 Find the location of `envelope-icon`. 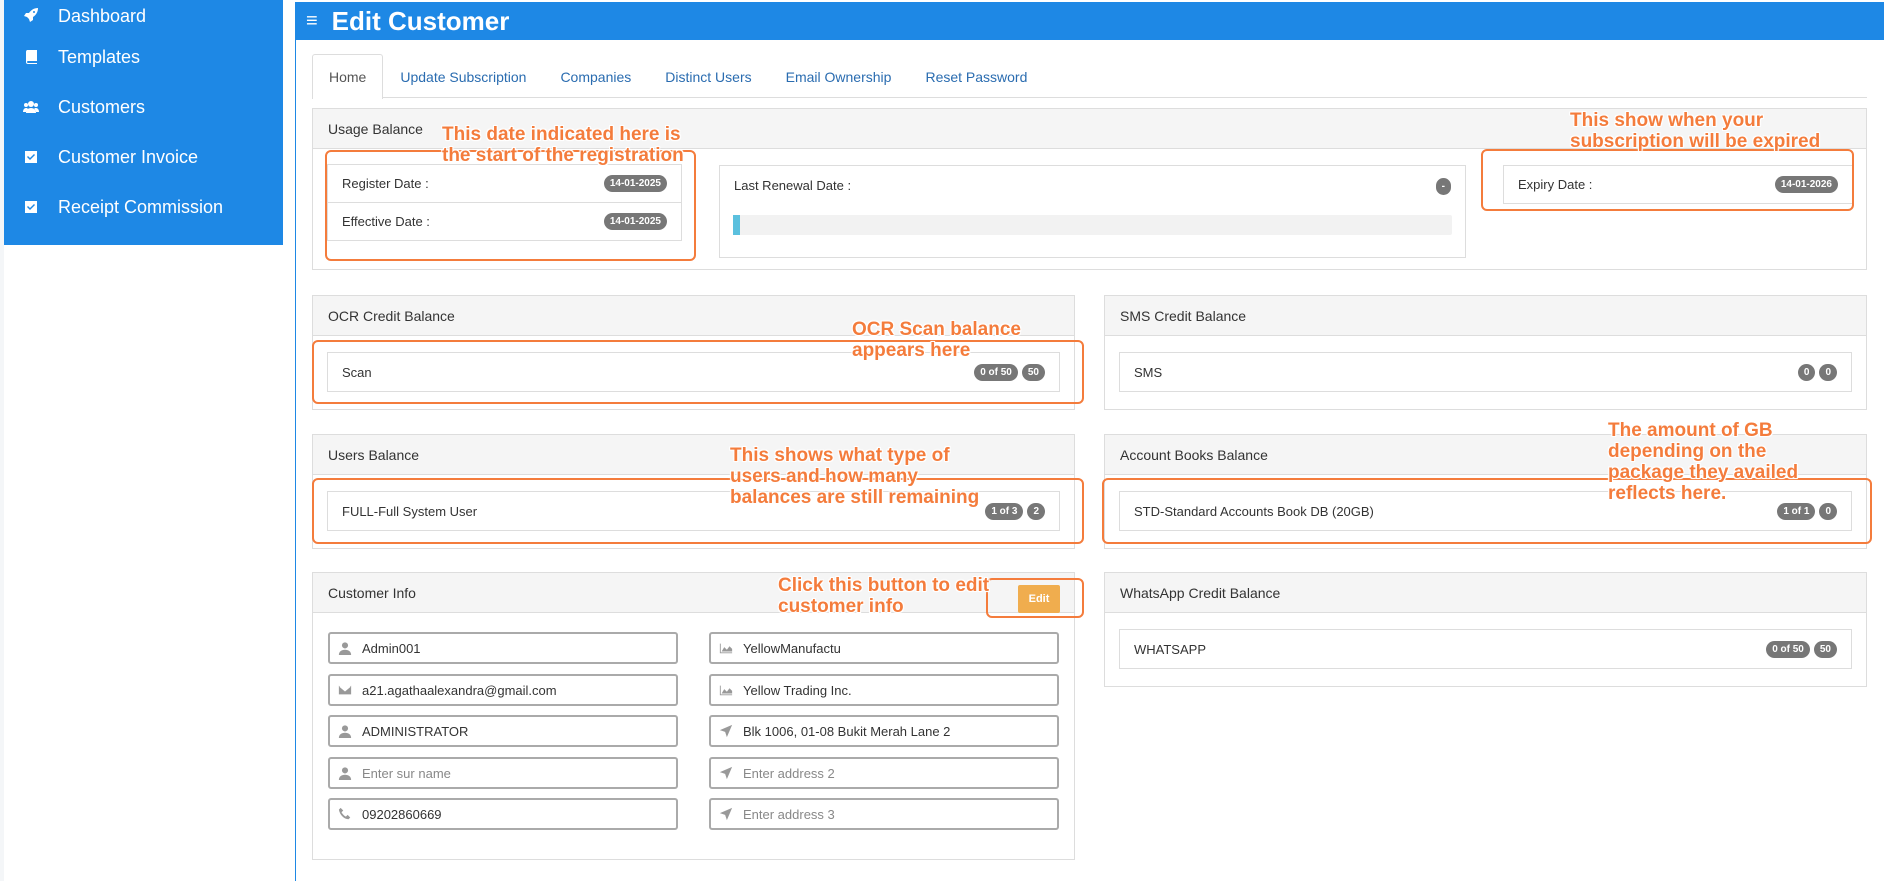

envelope-icon is located at coordinates (345, 690).